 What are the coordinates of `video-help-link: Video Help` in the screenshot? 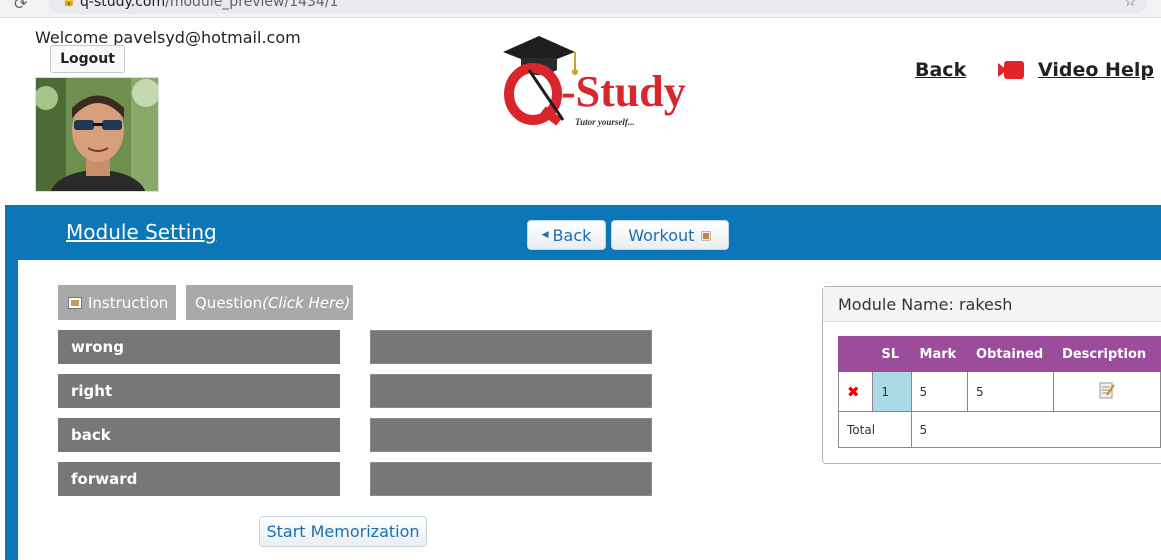 It's located at (1076, 70).